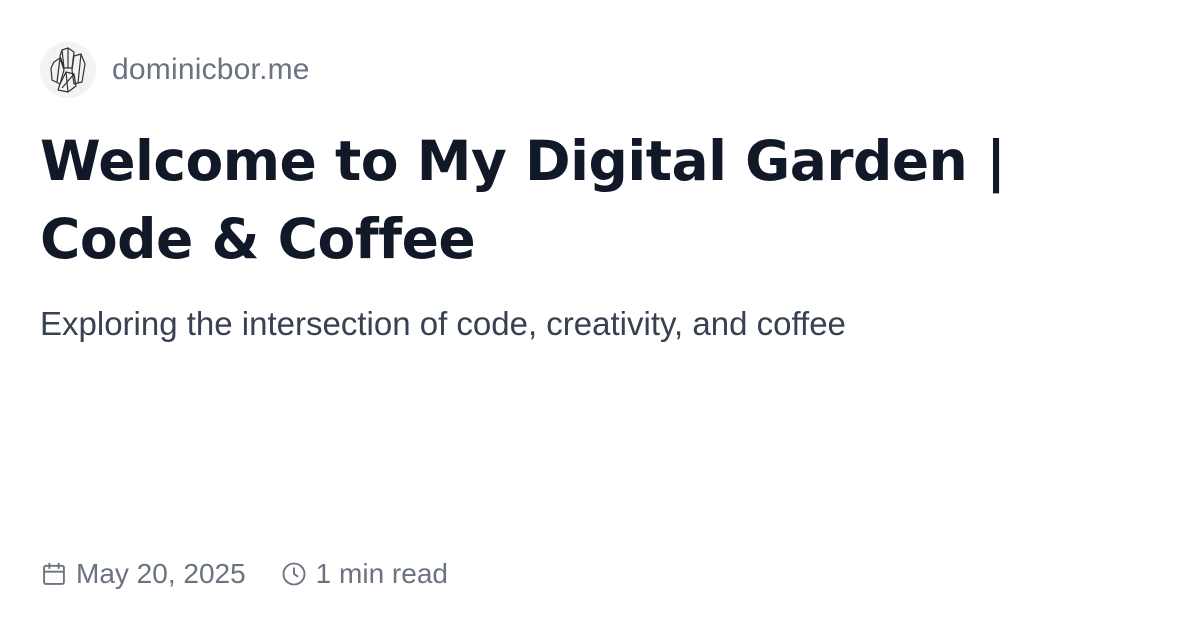  What do you see at coordinates (54, 574) in the screenshot?
I see `calendar-icon` at bounding box center [54, 574].